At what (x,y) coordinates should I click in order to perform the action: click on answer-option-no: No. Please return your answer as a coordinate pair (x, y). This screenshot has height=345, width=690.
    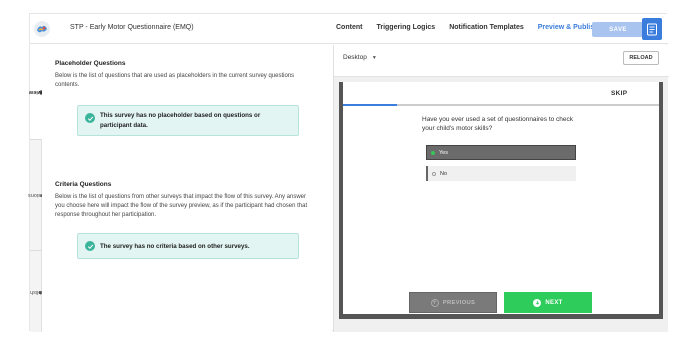
    Looking at the image, I should click on (501, 173).